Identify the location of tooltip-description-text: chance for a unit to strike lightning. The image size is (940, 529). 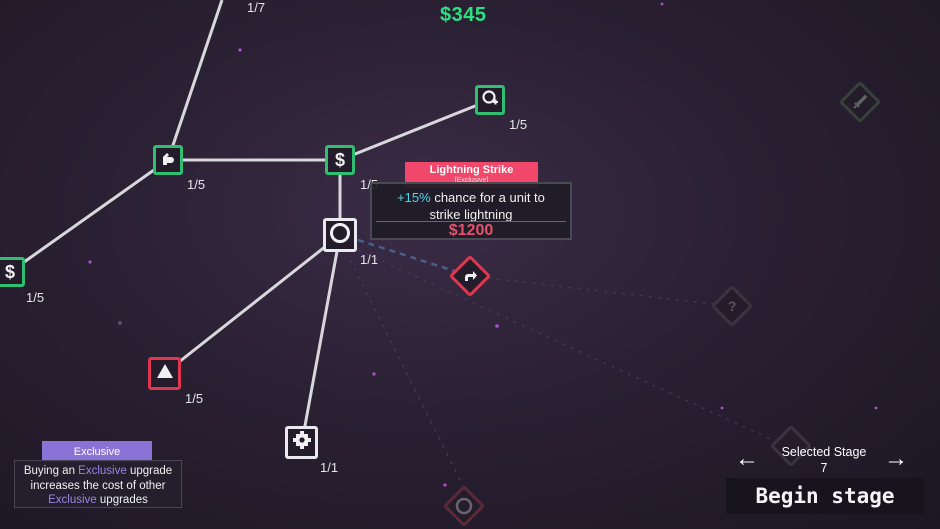
(487, 206).